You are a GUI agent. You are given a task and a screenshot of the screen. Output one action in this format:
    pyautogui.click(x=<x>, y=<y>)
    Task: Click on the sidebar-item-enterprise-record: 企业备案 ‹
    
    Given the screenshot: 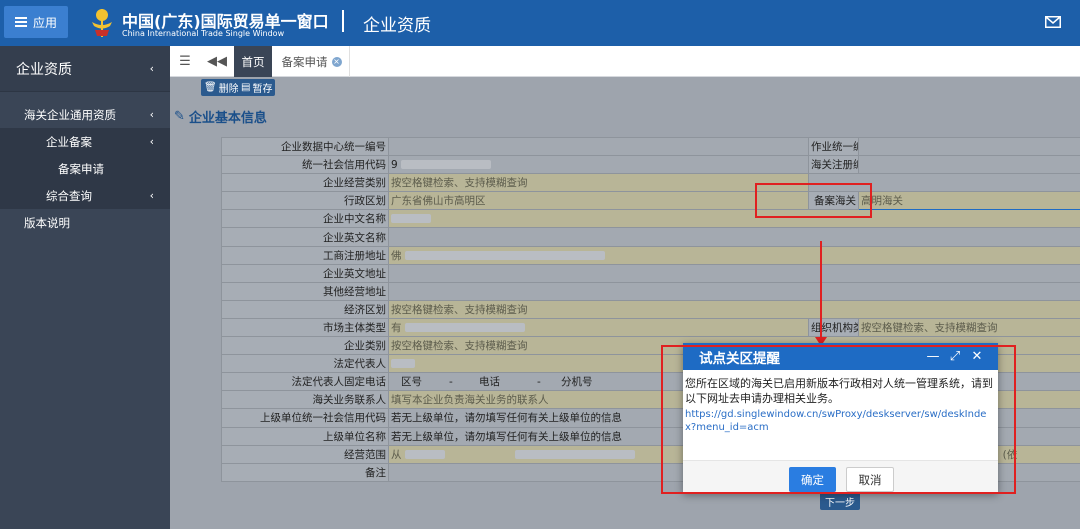 What is the action you would take?
    pyautogui.click(x=85, y=141)
    